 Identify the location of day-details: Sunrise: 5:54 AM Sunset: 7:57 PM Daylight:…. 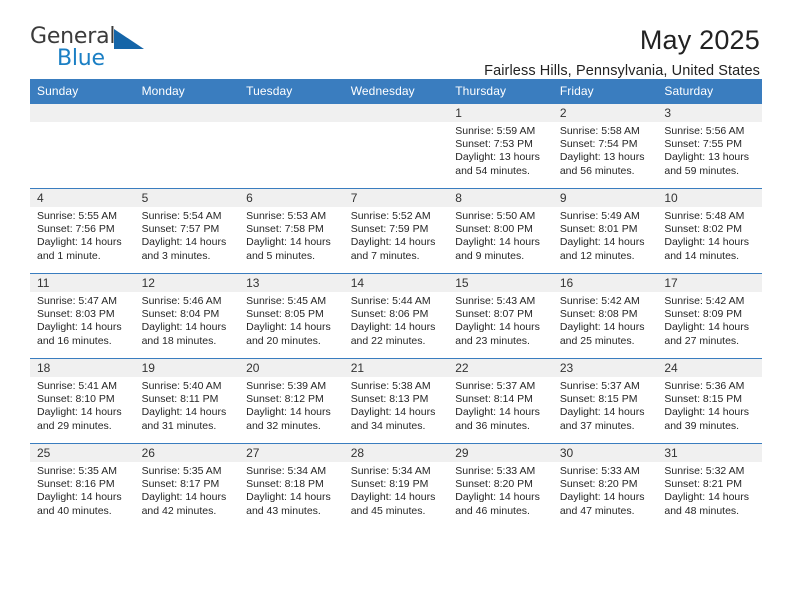
(187, 235).